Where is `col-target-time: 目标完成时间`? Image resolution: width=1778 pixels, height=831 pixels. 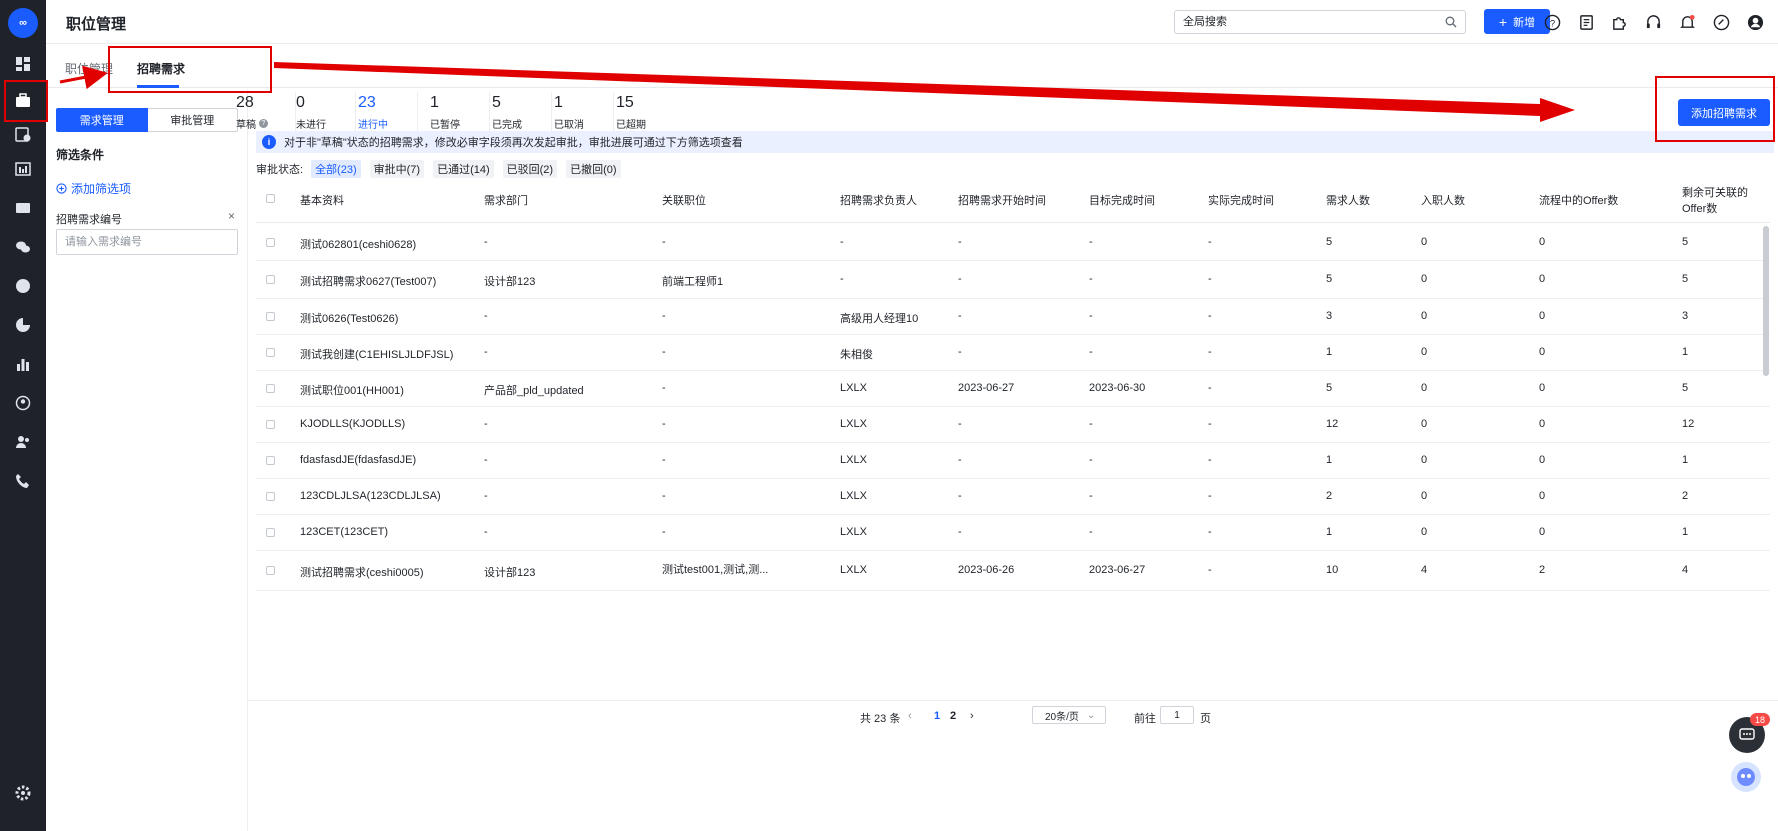
col-target-time: 目标完成时间 is located at coordinates (1122, 201).